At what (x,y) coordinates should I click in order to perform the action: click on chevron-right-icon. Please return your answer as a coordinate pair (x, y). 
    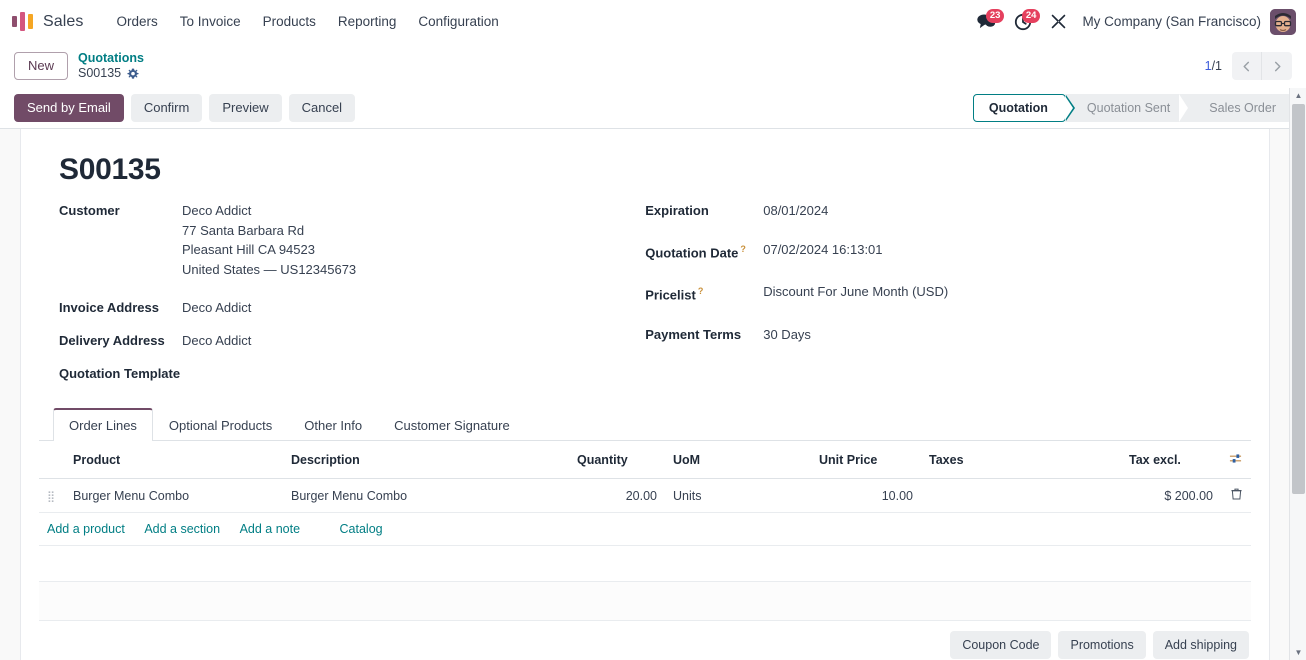
    Looking at the image, I should click on (1277, 66).